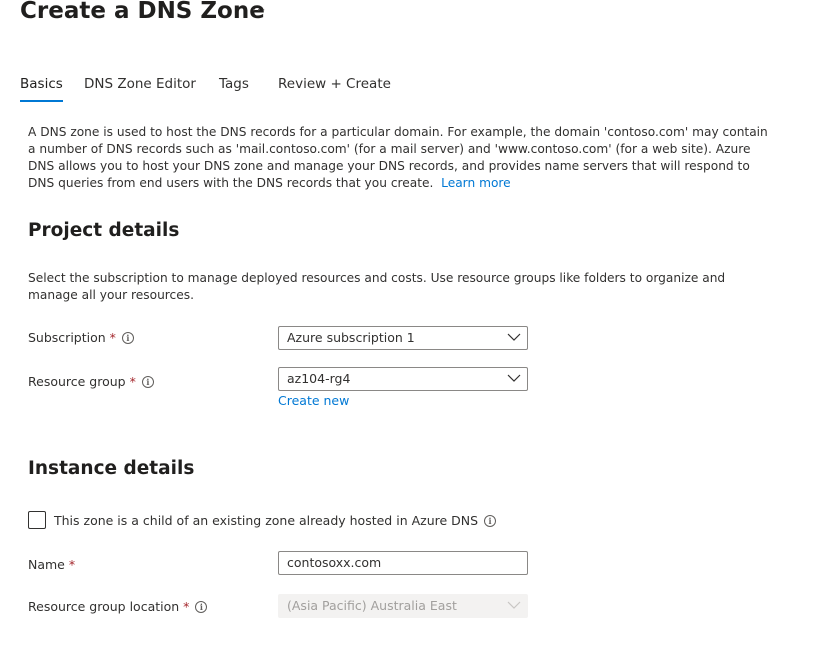 The height and width of the screenshot is (671, 828). What do you see at coordinates (334, 562) in the screenshot?
I see `name-value: contosoxx.com` at bounding box center [334, 562].